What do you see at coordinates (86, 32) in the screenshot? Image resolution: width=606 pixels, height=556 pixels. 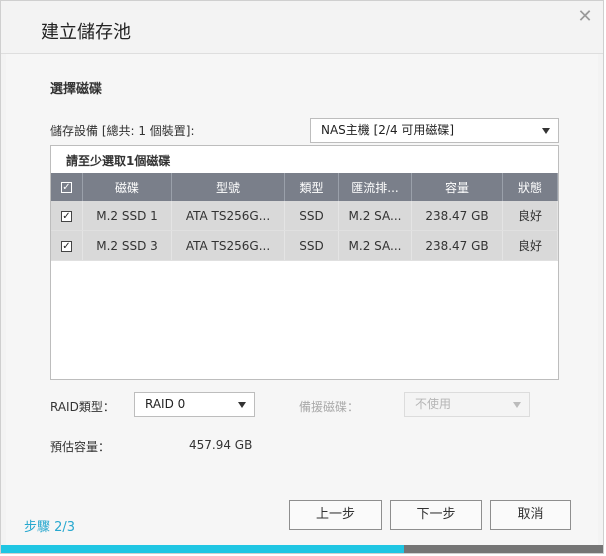 I see `dialog-title: 建立儲存池` at bounding box center [86, 32].